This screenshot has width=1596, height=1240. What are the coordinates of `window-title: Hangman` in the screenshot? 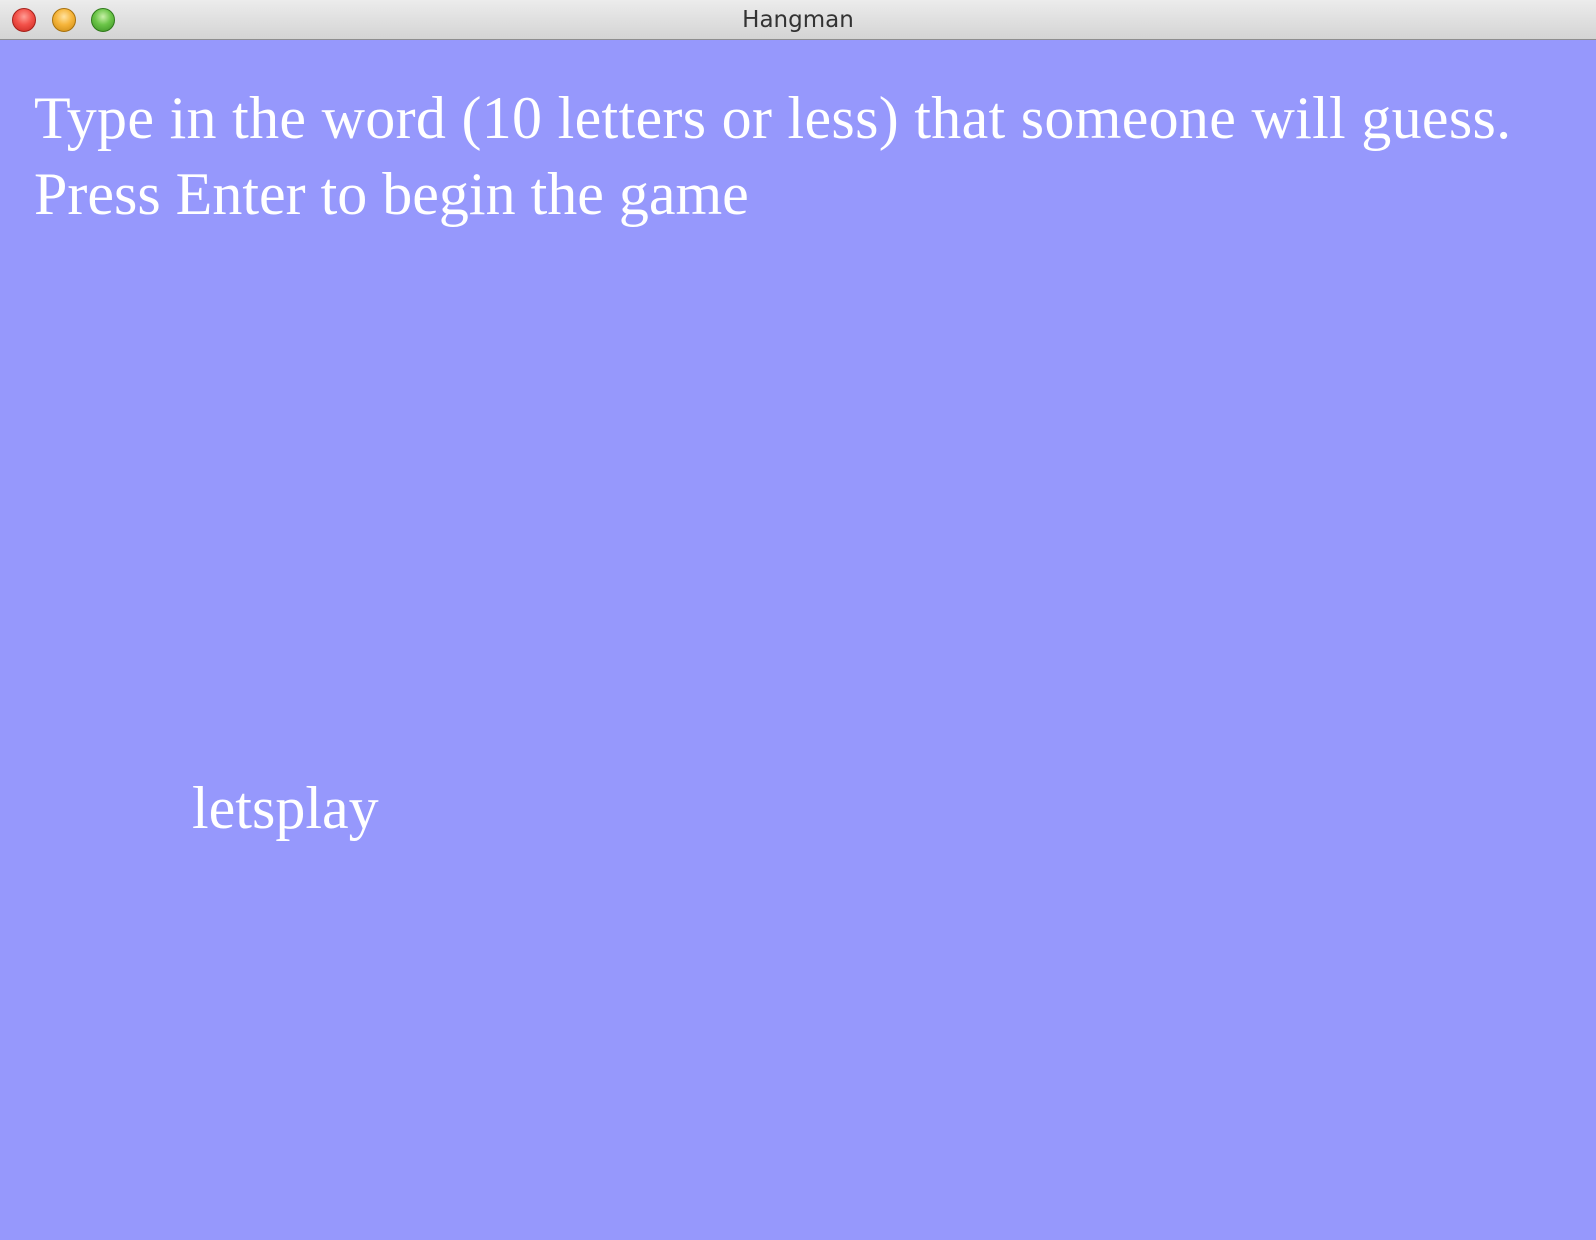 It's located at (798, 20).